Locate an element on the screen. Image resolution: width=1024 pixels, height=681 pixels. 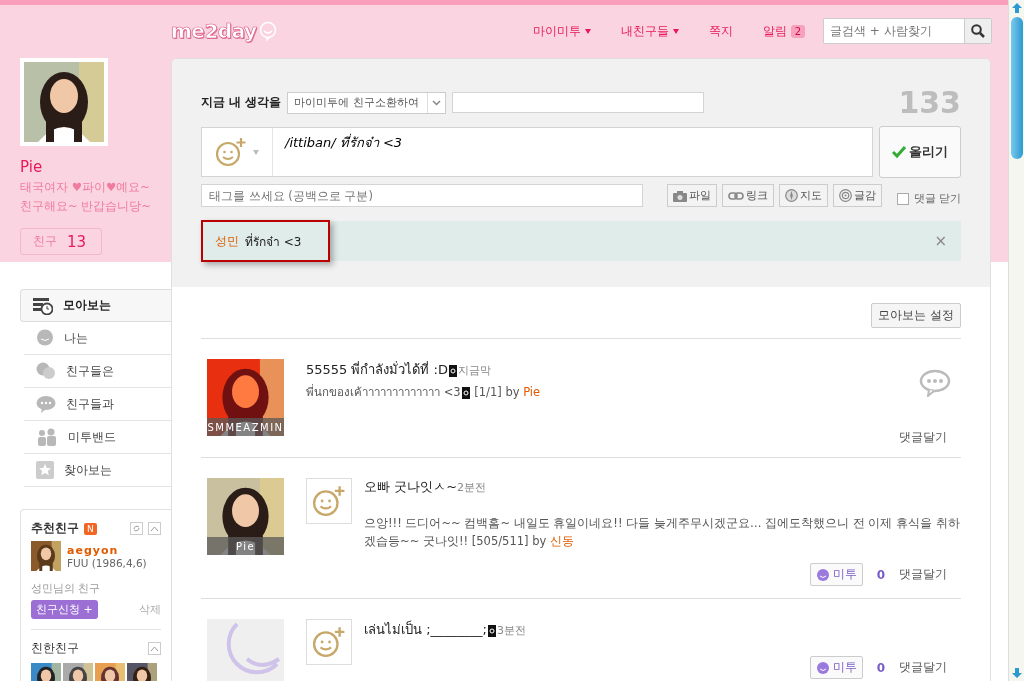
nav-link: 알림 2 is located at coordinates (783, 31).